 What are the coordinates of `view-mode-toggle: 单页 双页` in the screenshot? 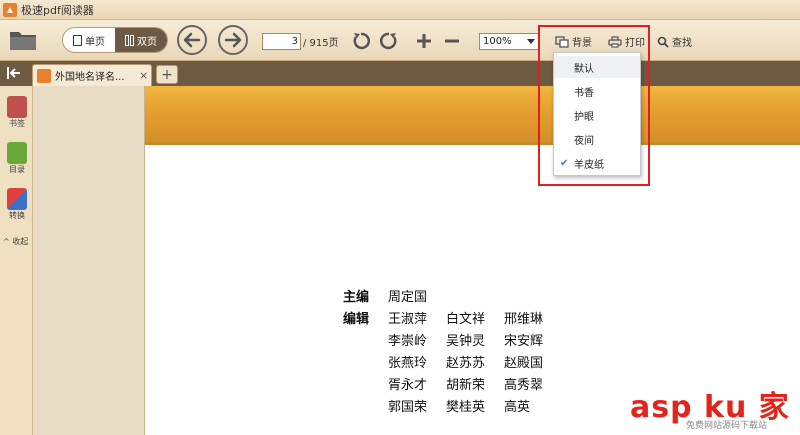 It's located at (115, 40).